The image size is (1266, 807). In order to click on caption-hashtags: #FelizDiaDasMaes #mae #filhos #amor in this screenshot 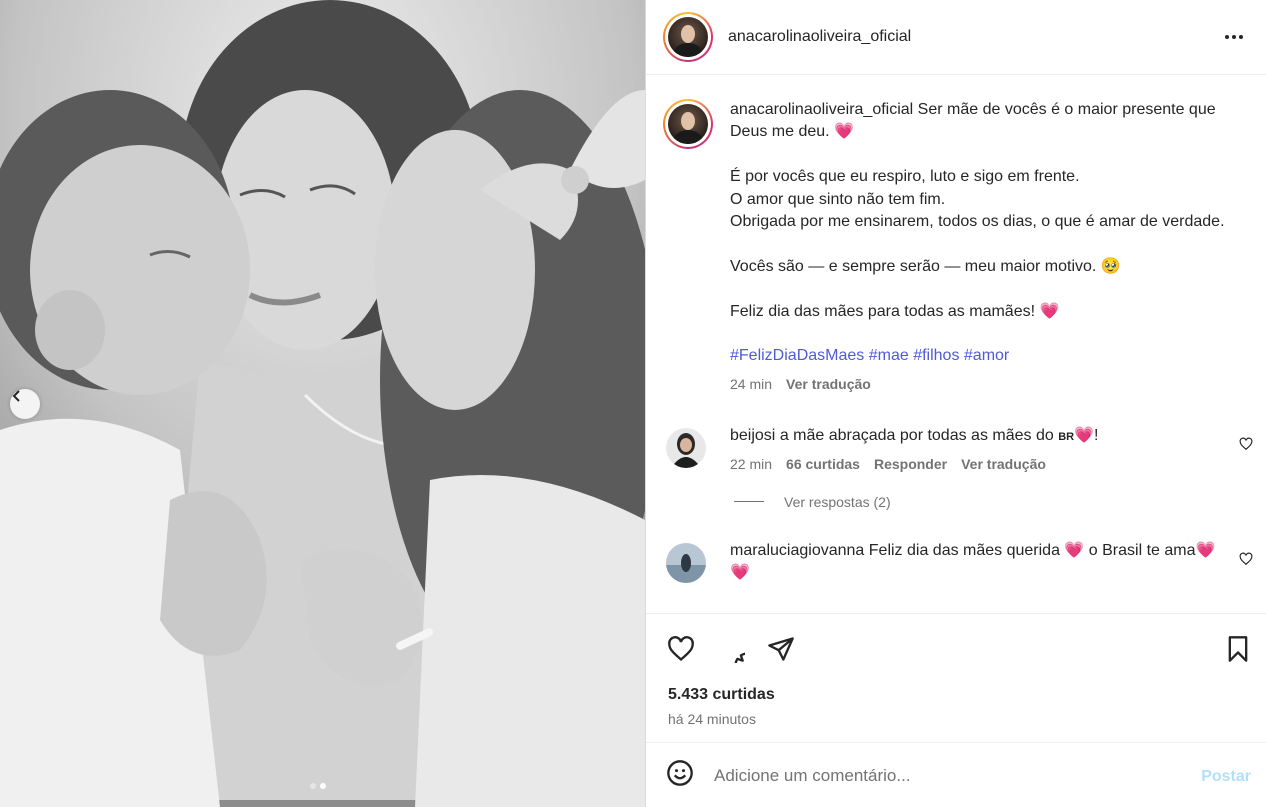, I will do `click(980, 356)`.